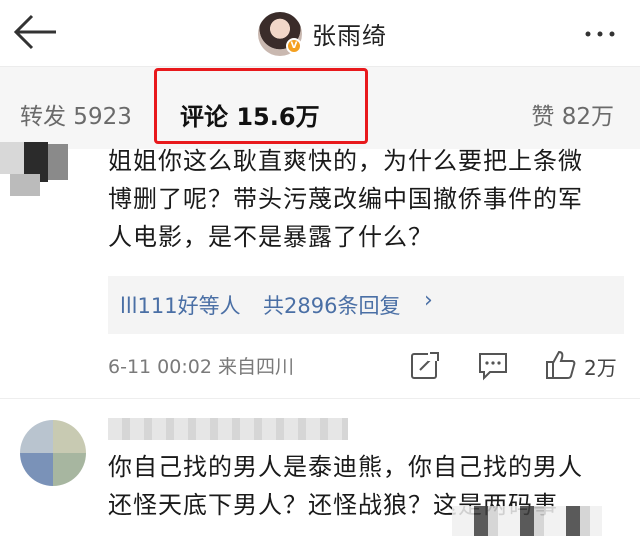  I want to click on comment-icon, so click(493, 365).